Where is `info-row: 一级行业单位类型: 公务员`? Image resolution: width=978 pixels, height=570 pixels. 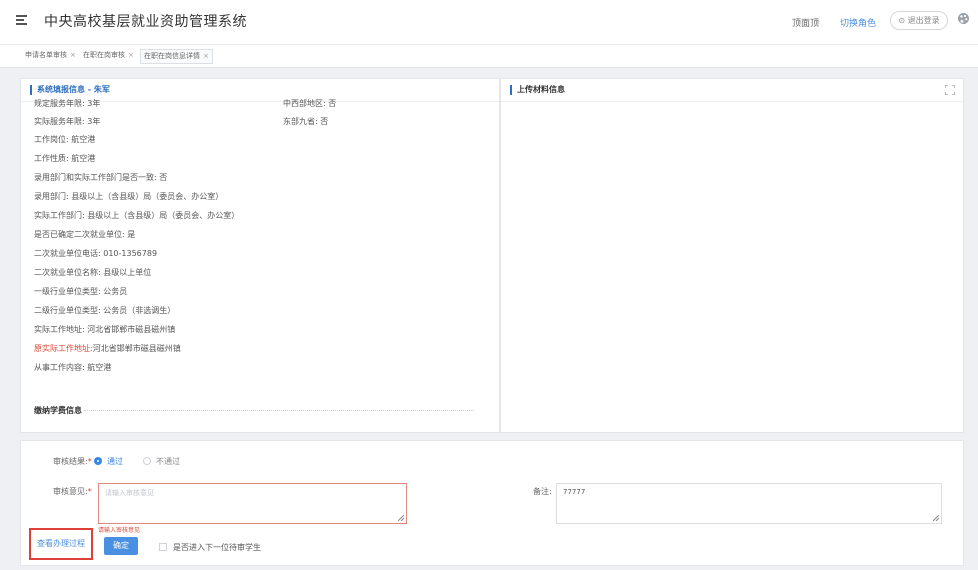 info-row: 一级行业单位类型: 公务员 is located at coordinates (80, 291).